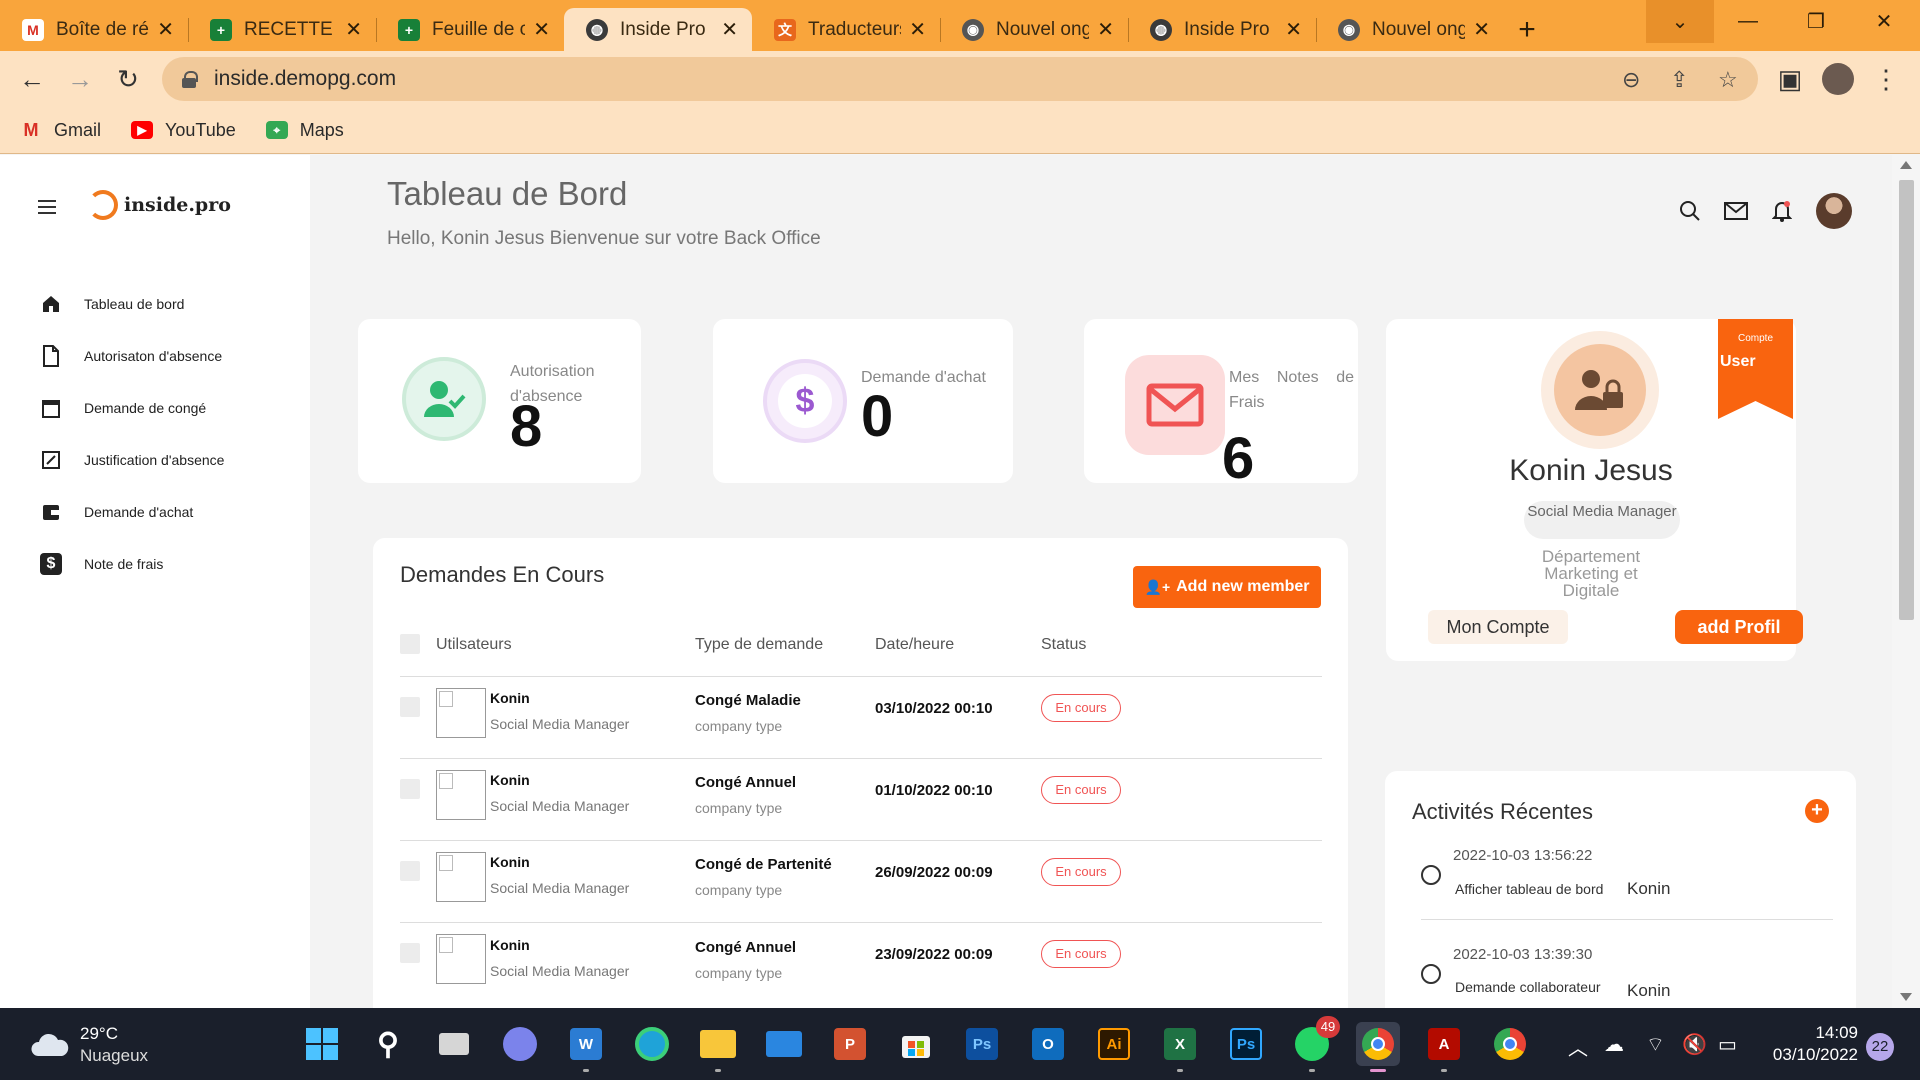 The height and width of the screenshot is (1080, 1920). I want to click on sidebar-item-demande-achat: Demande d'achat, so click(155, 512).